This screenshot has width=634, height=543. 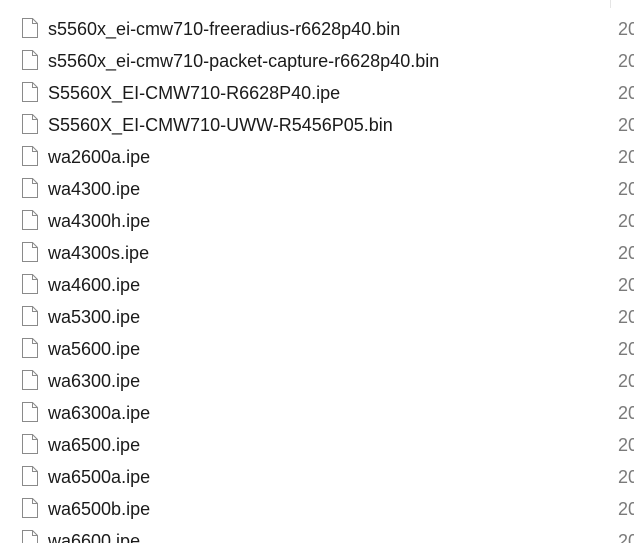 What do you see at coordinates (317, 221) in the screenshot?
I see `file-row: wa4300h.ipe 20` at bounding box center [317, 221].